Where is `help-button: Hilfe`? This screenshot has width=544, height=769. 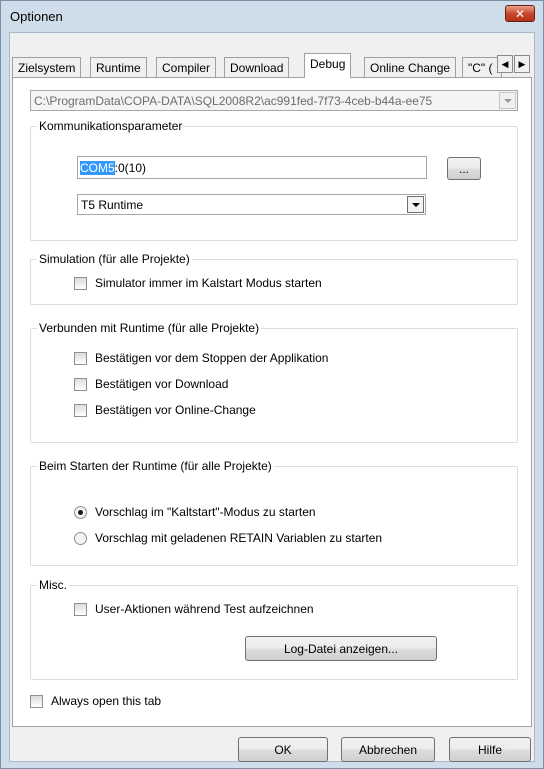 help-button: Hilfe is located at coordinates (490, 749).